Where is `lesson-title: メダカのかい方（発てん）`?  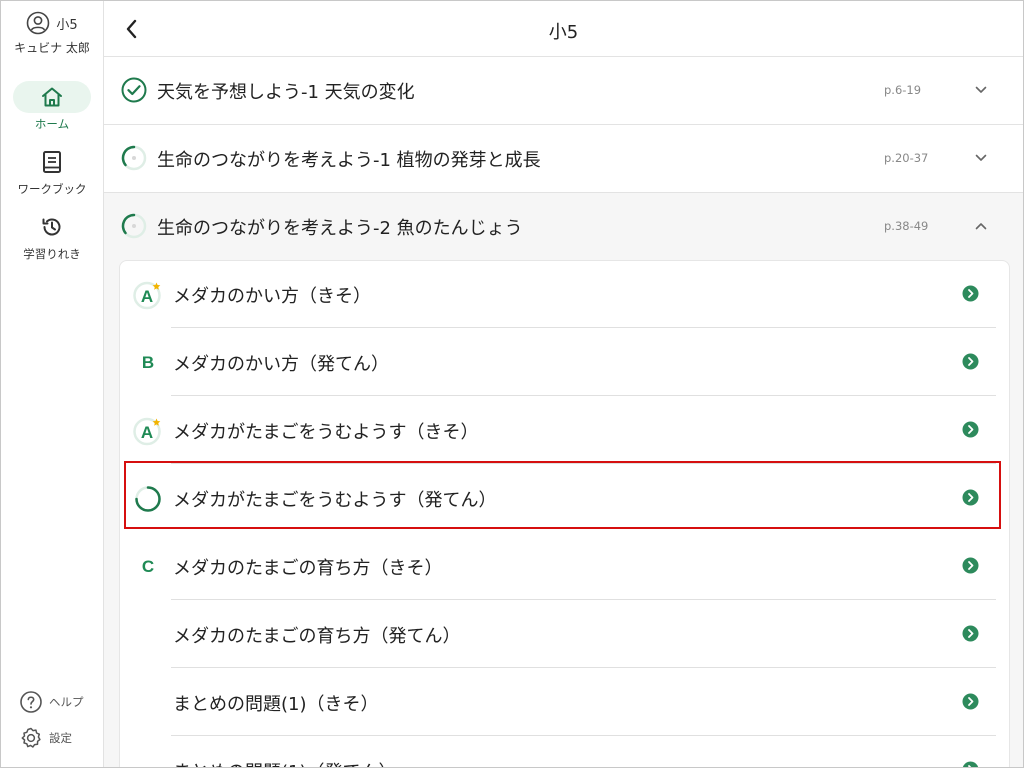
lesson-title: メダカのかい方（発てん） is located at coordinates (281, 364).